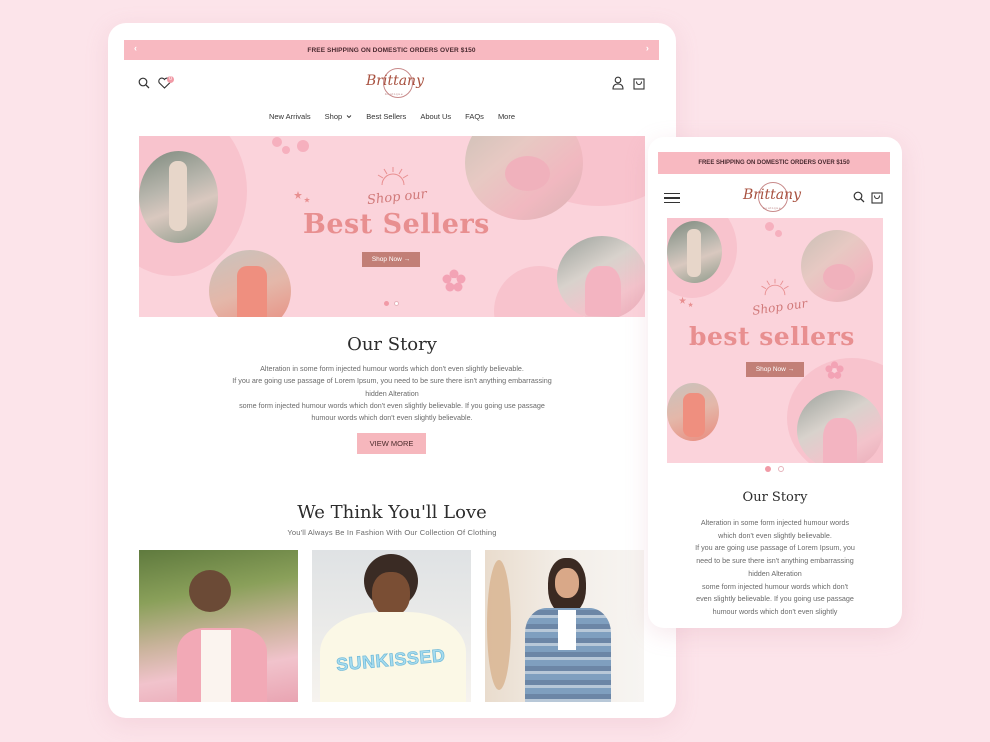 This screenshot has width=990, height=742. Describe the element at coordinates (772, 336) in the screenshot. I see `hero-title: best sellers` at that location.